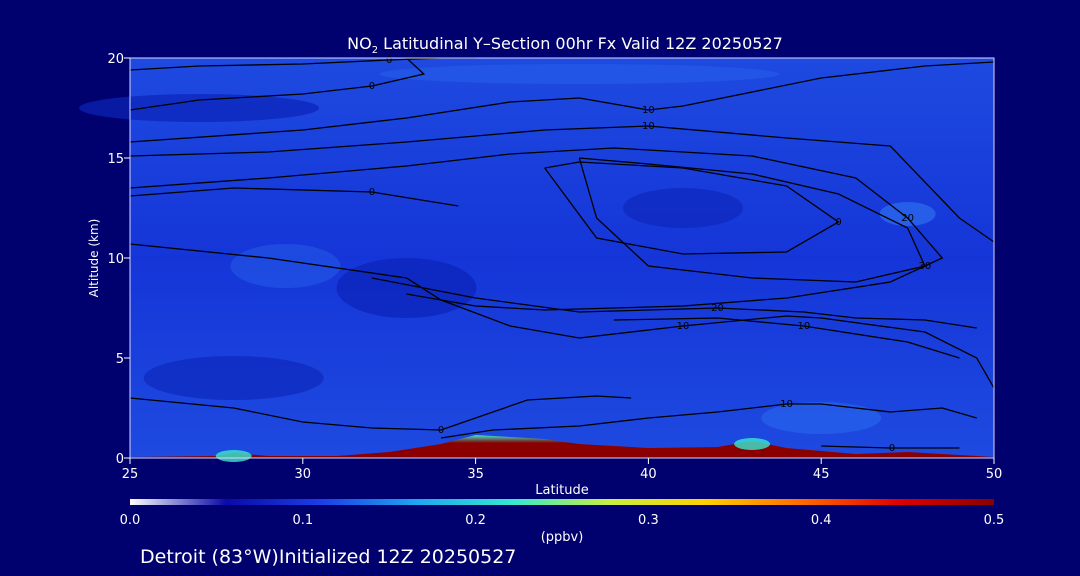  What do you see at coordinates (648, 474) in the screenshot?
I see `x-tick-label: 40` at bounding box center [648, 474].